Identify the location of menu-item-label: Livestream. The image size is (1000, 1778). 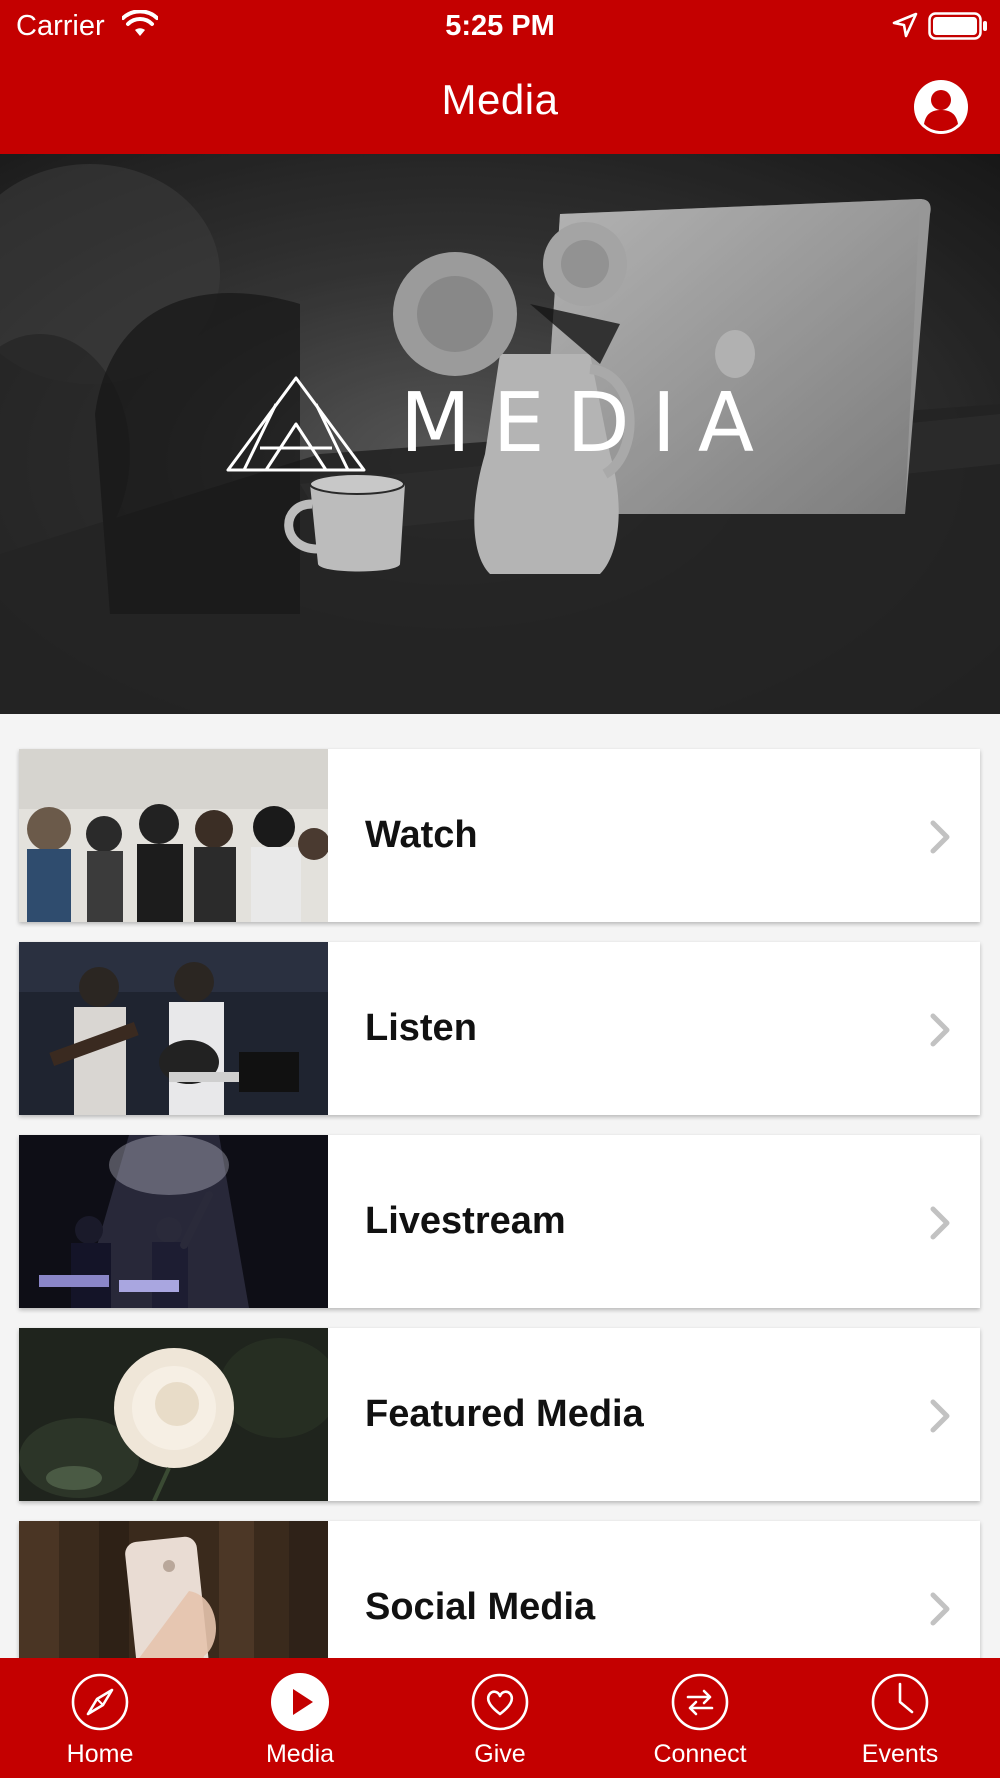
(465, 1221).